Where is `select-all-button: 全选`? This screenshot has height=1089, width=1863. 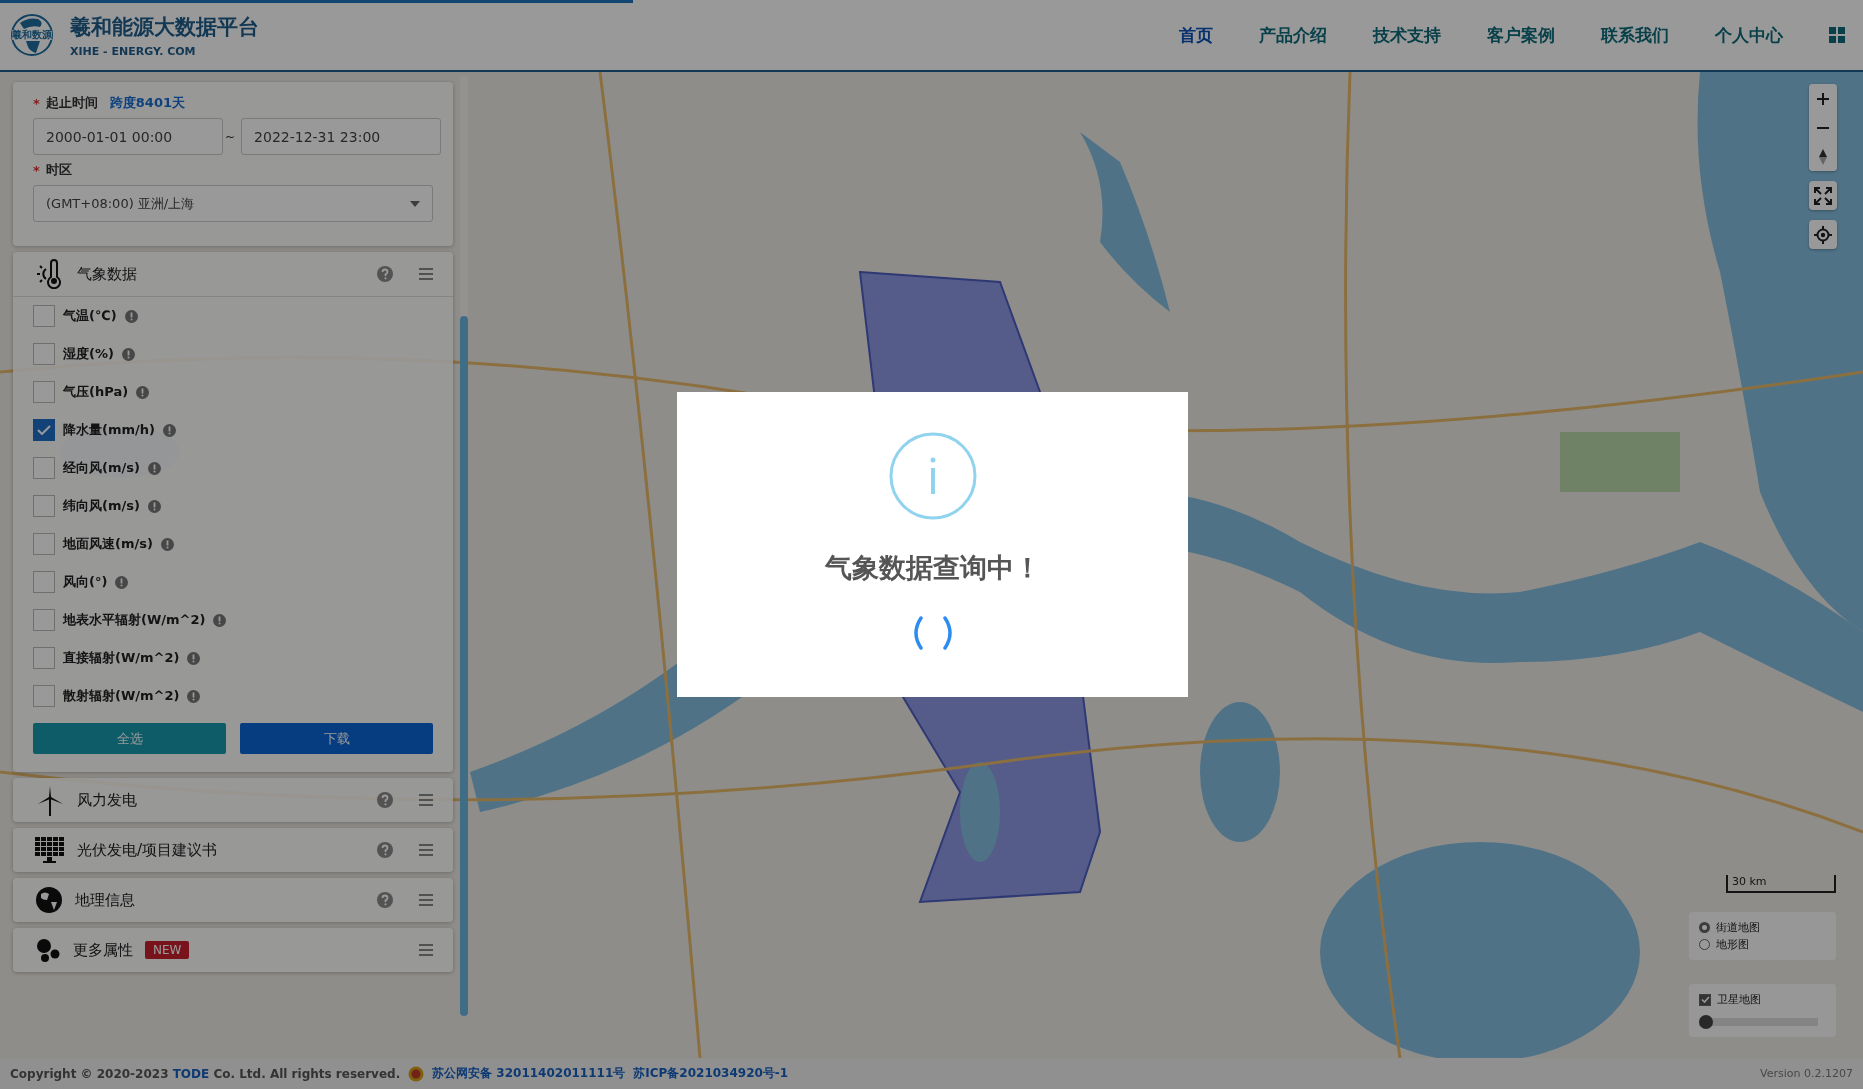
select-all-button: 全选 is located at coordinates (129, 738).